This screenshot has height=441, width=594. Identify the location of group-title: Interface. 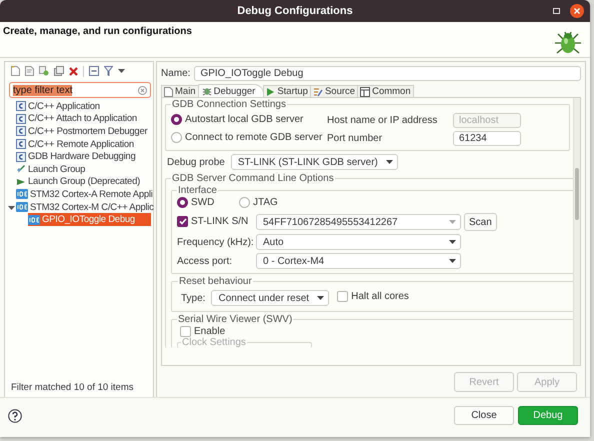
(197, 190).